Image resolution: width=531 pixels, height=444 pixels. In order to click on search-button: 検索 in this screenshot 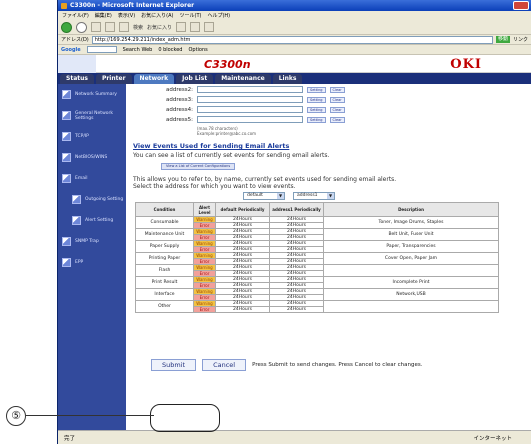, I will do `click(138, 27)`.